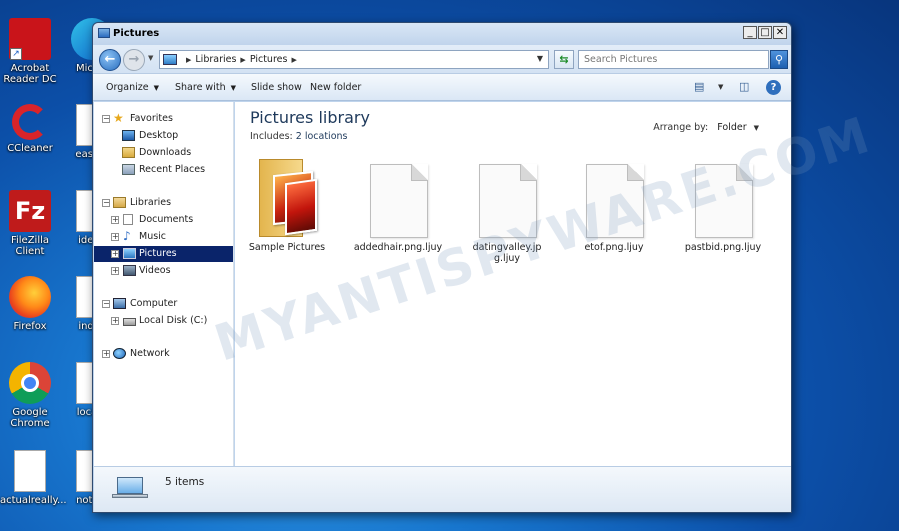 The height and width of the screenshot is (531, 899). I want to click on library-includes: Includes: 2 locations, so click(299, 136).